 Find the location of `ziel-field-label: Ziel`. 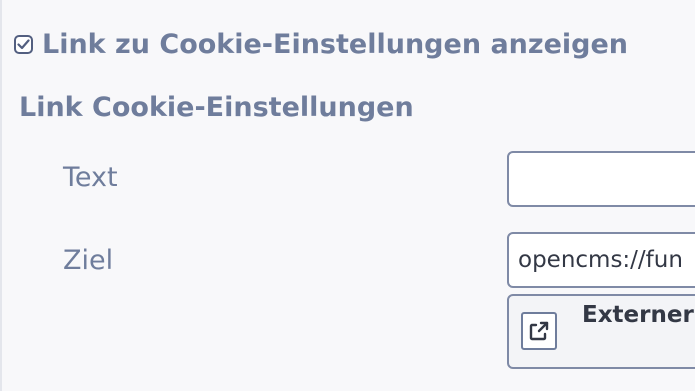

ziel-field-label: Ziel is located at coordinates (88, 260).